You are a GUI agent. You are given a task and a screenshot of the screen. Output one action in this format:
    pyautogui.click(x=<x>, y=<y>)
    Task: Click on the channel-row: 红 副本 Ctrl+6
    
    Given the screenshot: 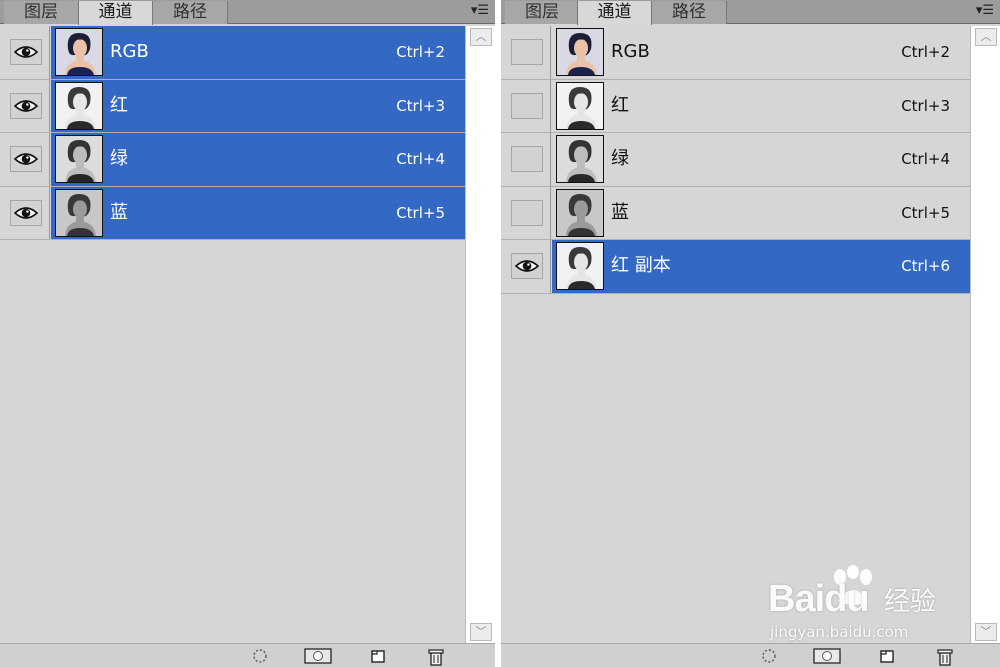 What is the action you would take?
    pyautogui.click(x=735, y=267)
    